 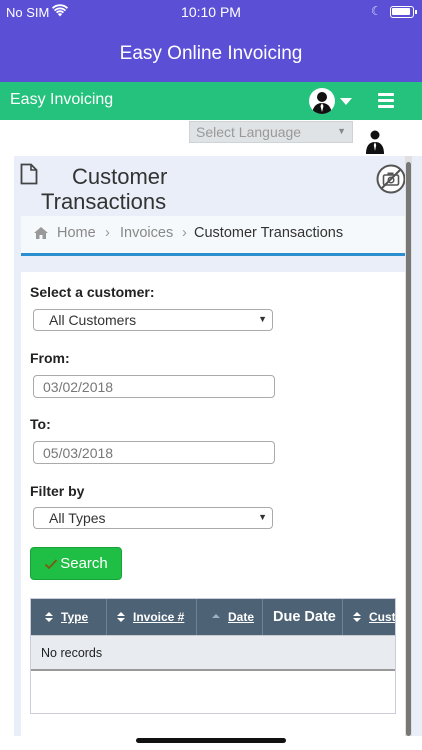 What do you see at coordinates (376, 11) in the screenshot?
I see `moon-icon: ☾` at bounding box center [376, 11].